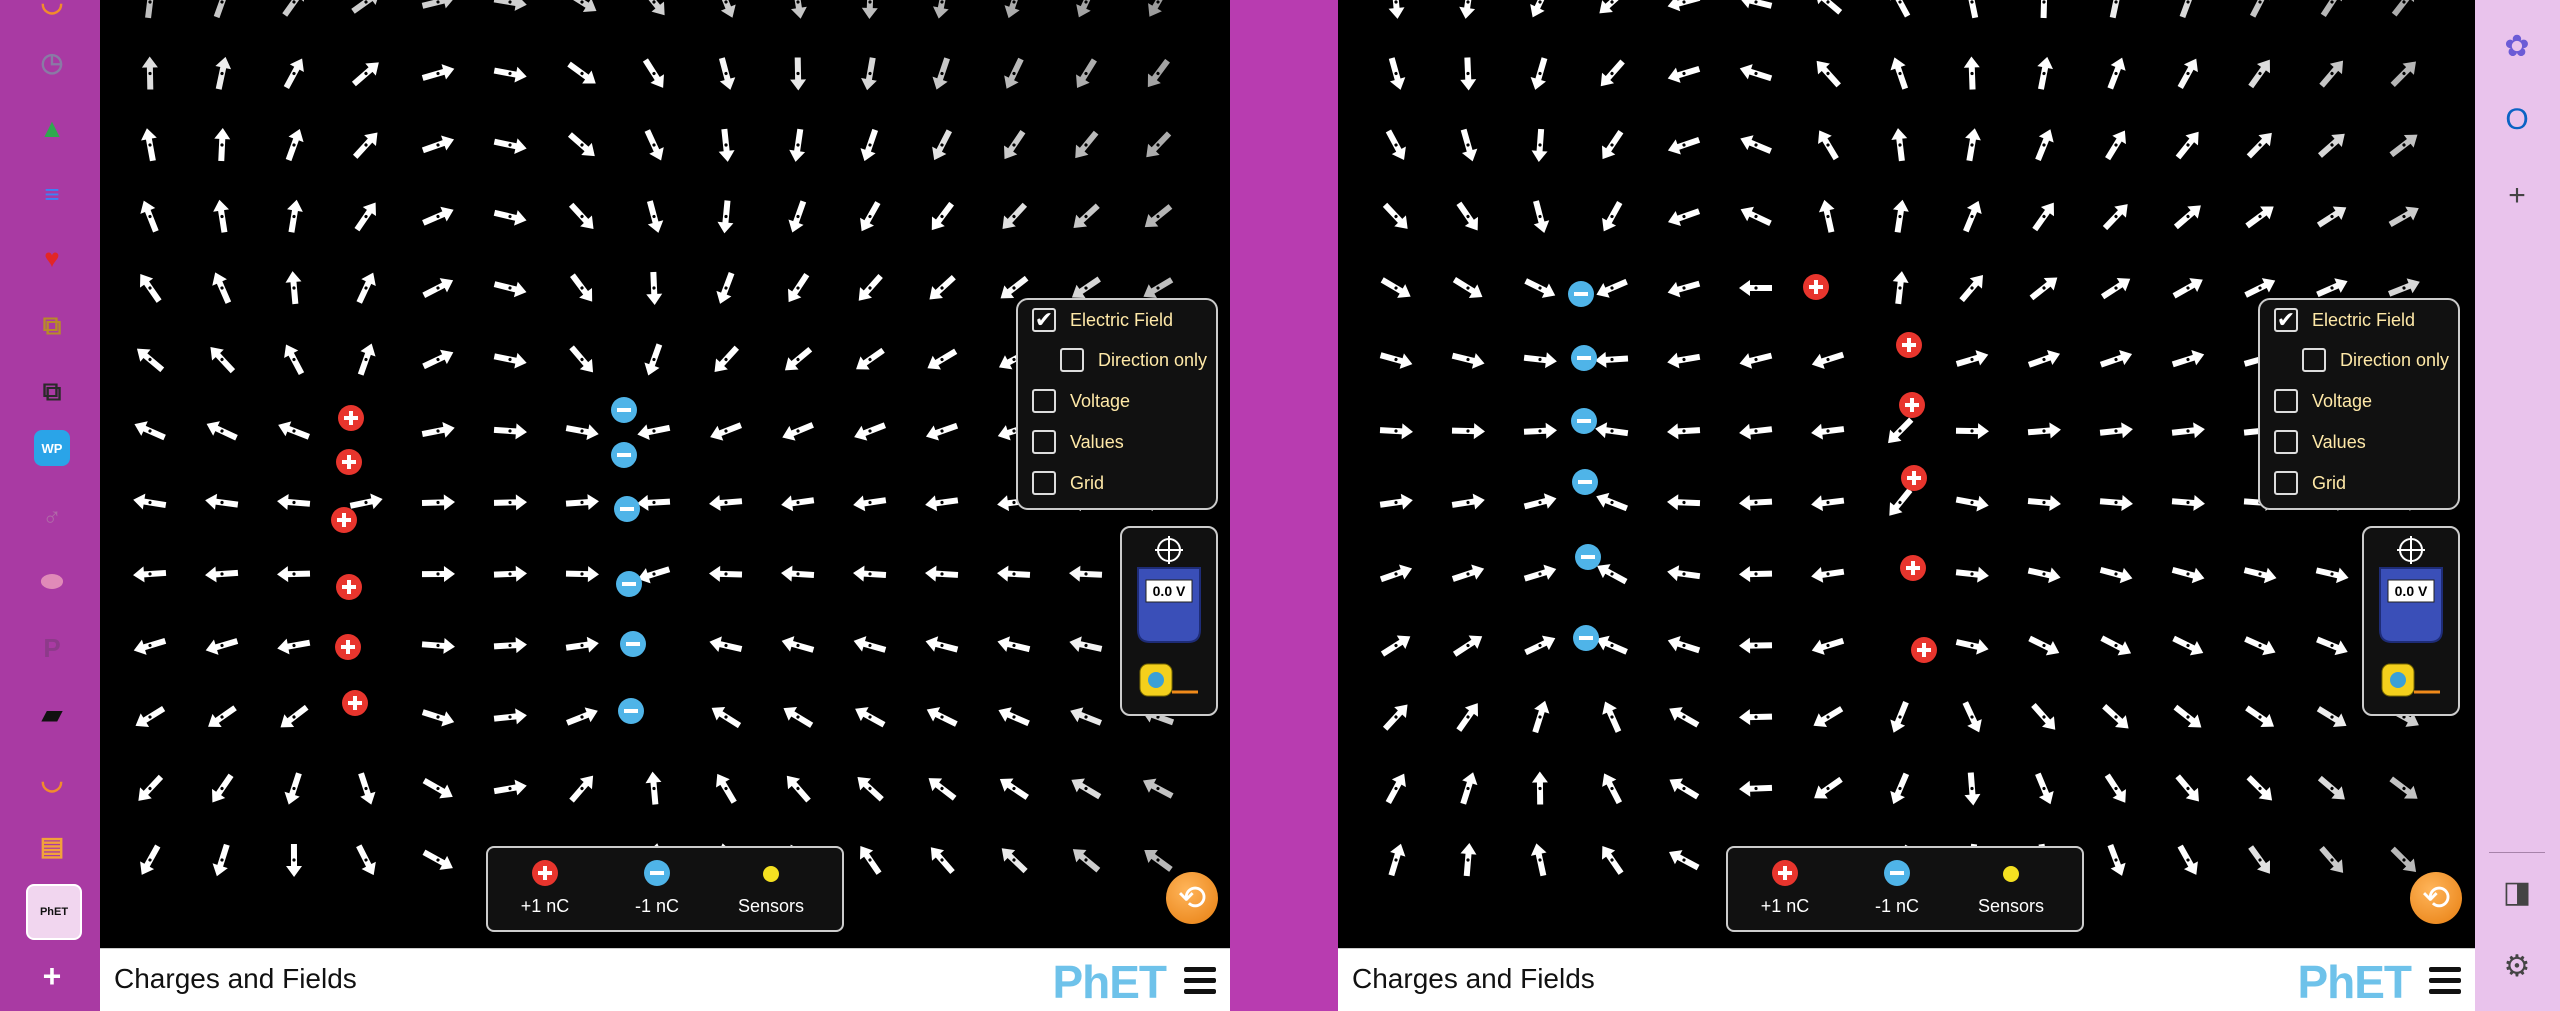  What do you see at coordinates (52, 846) in the screenshot?
I see `notebook-icon: ▤` at bounding box center [52, 846].